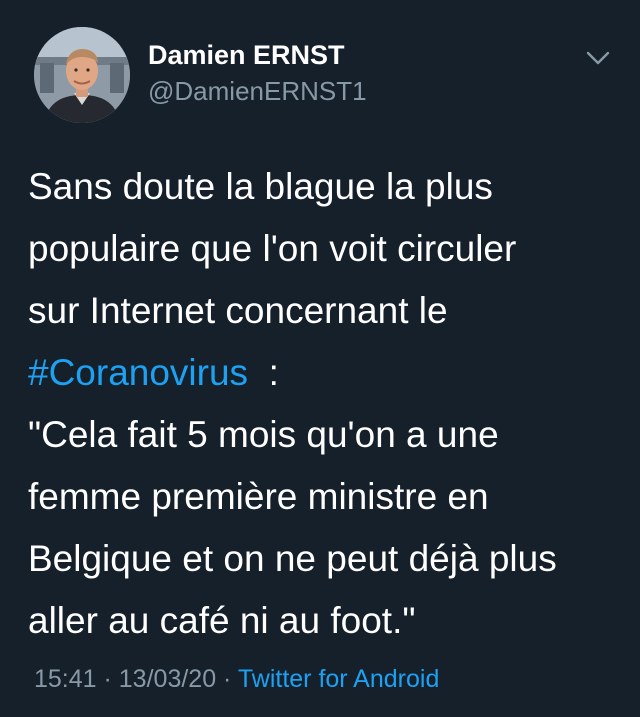  Describe the element at coordinates (65, 679) in the screenshot. I see `tweet-time: 15:41` at that location.